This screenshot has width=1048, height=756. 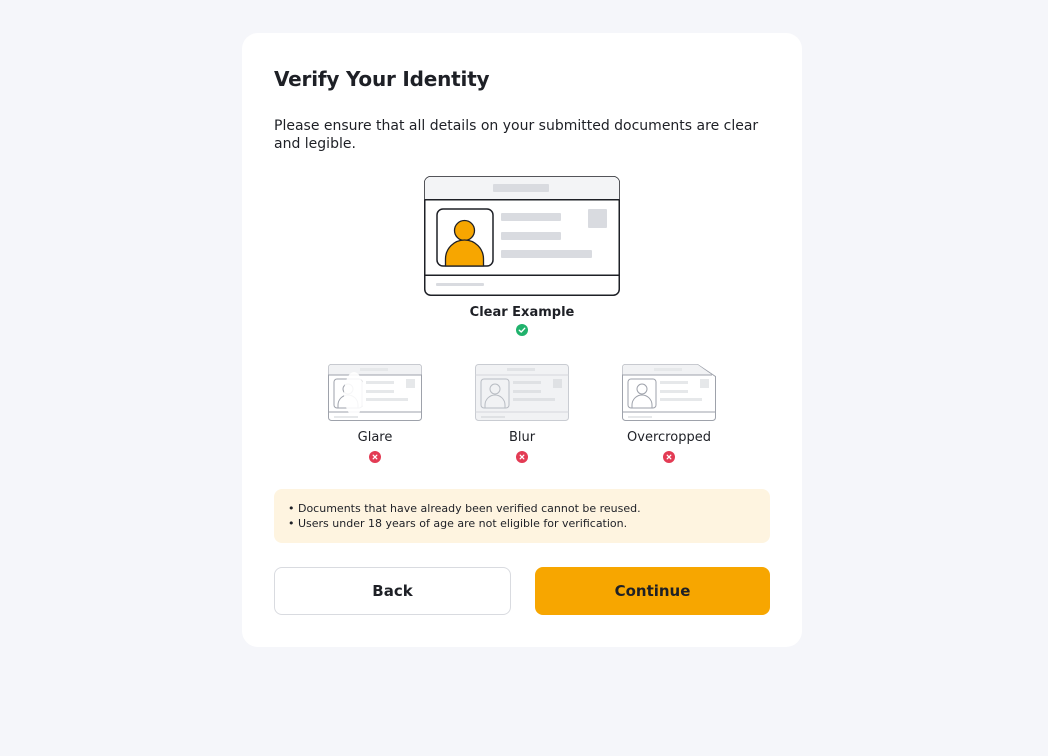 I want to click on blur-example: Blur, so click(x=522, y=413).